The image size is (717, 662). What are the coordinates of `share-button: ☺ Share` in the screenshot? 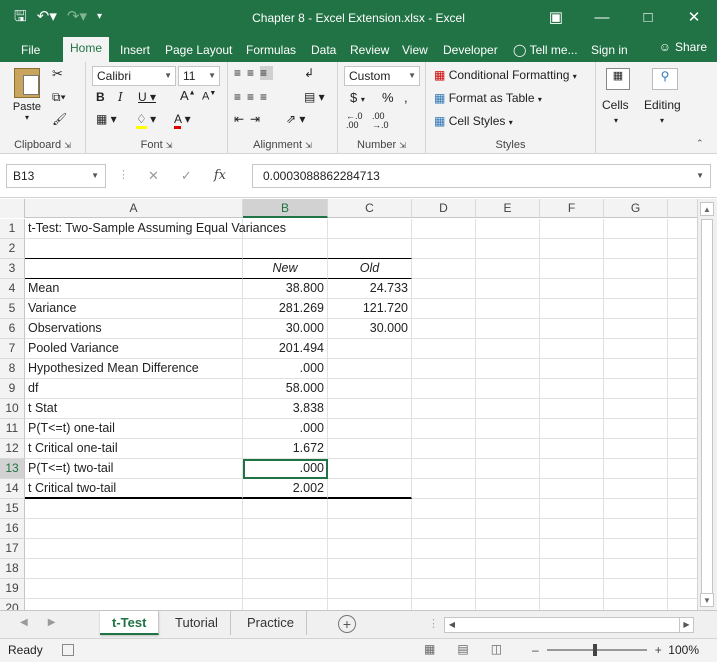 It's located at (683, 47).